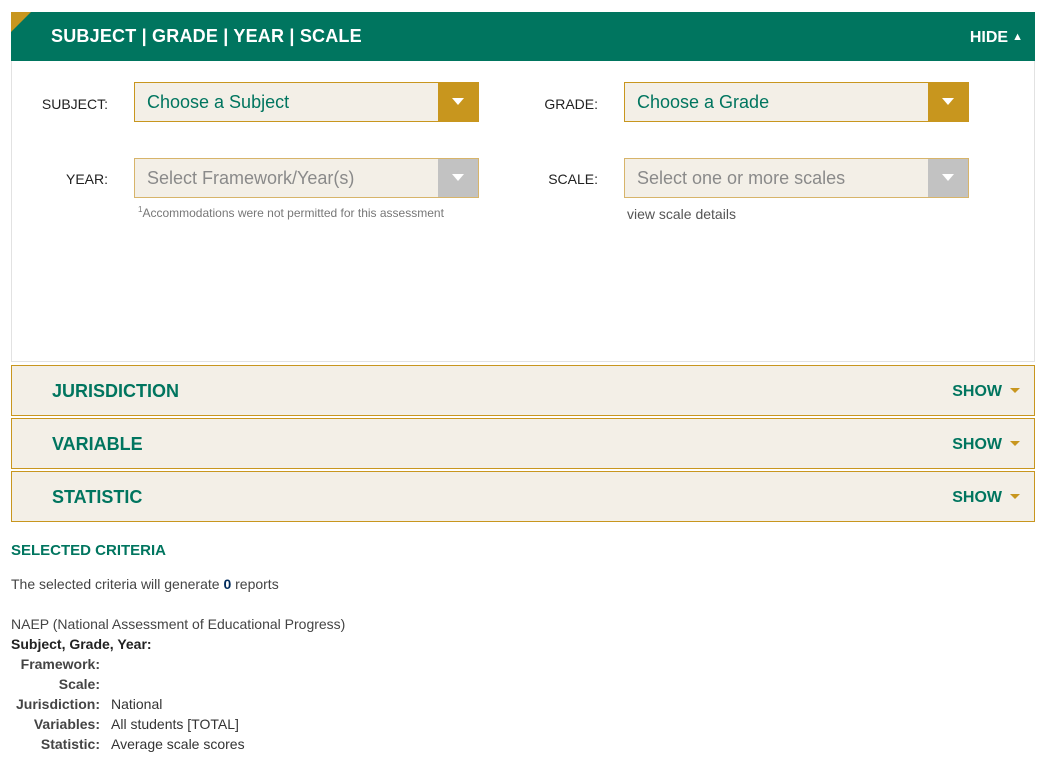 The image size is (1047, 767). I want to click on jurisdiction-key: Jurisdiction:, so click(57, 704).